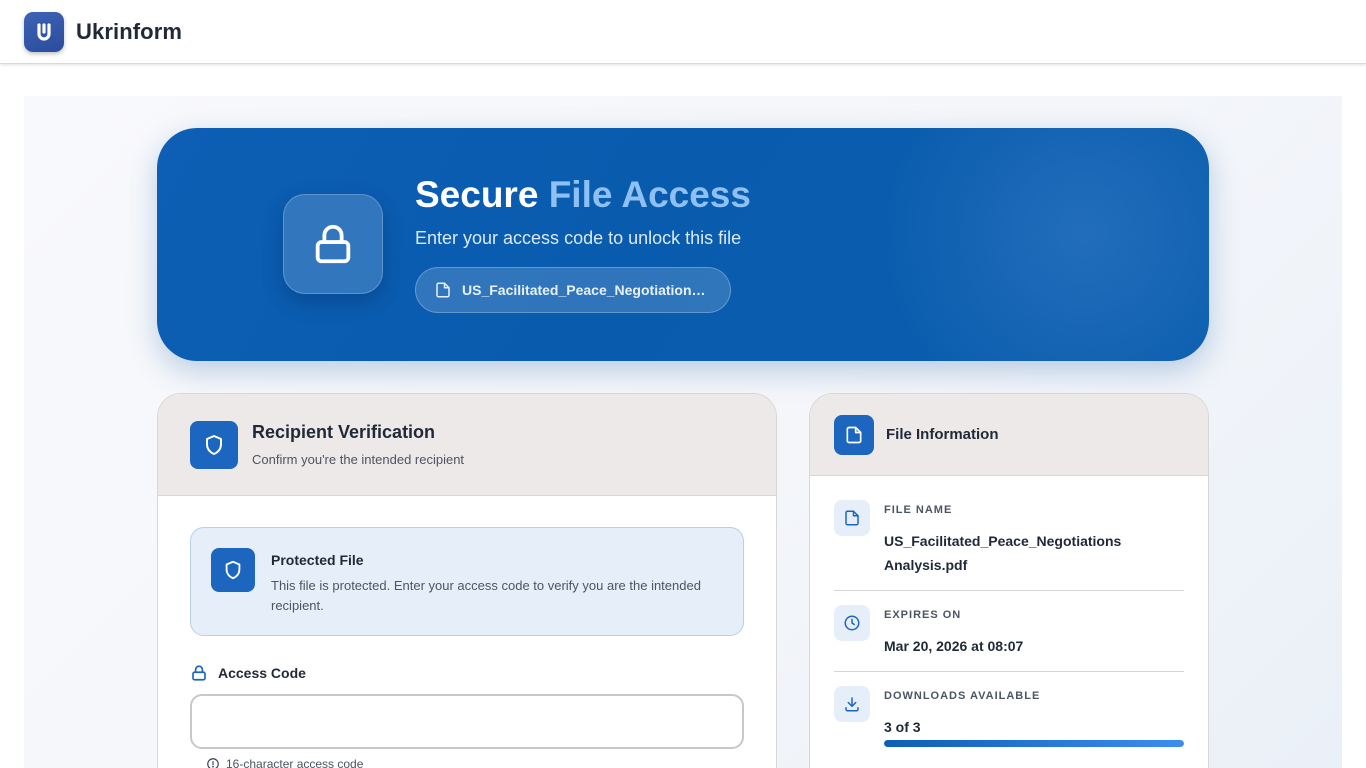  What do you see at coordinates (923, 615) in the screenshot?
I see `expires-label: EXPIRES ON` at bounding box center [923, 615].